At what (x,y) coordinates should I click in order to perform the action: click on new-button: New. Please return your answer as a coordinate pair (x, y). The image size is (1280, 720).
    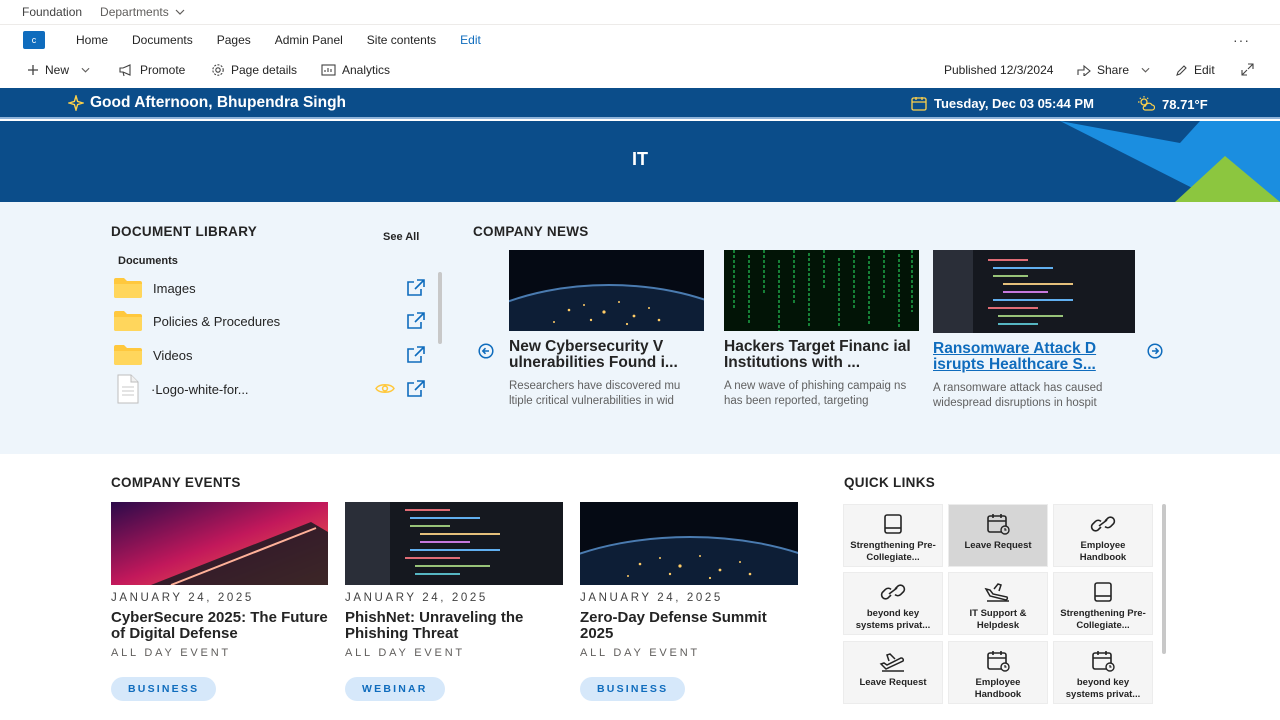
    Looking at the image, I should click on (58, 70).